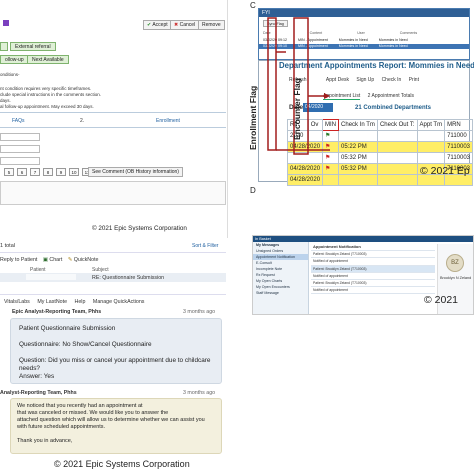 This screenshot has height=474, width=474. I want to click on tab-label: External referral, so click(33, 47).